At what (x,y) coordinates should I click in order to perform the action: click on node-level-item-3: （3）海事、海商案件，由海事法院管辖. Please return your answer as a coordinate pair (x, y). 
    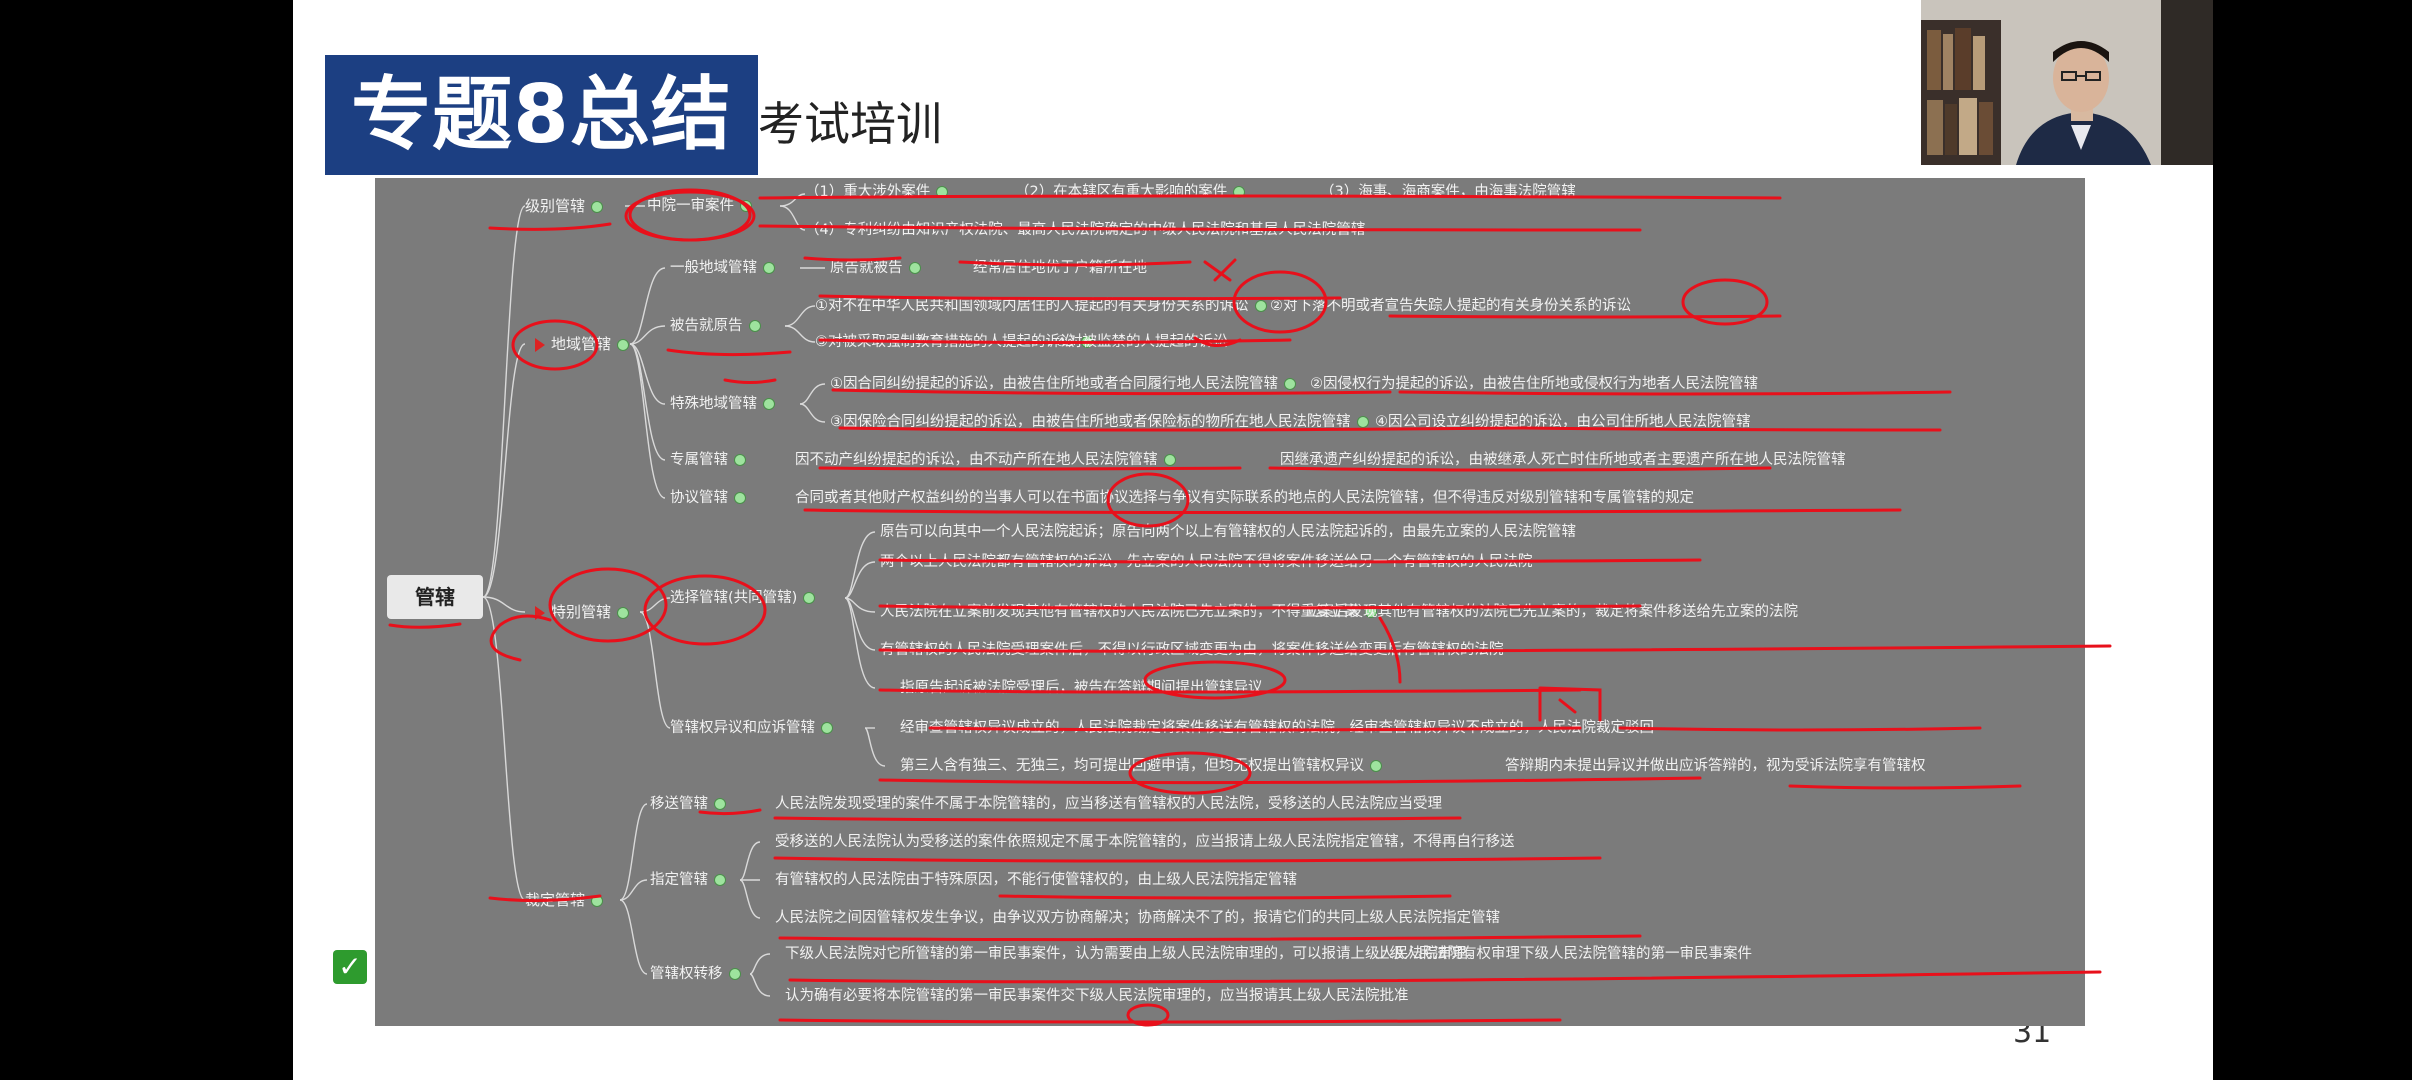
    Looking at the image, I should click on (1448, 192).